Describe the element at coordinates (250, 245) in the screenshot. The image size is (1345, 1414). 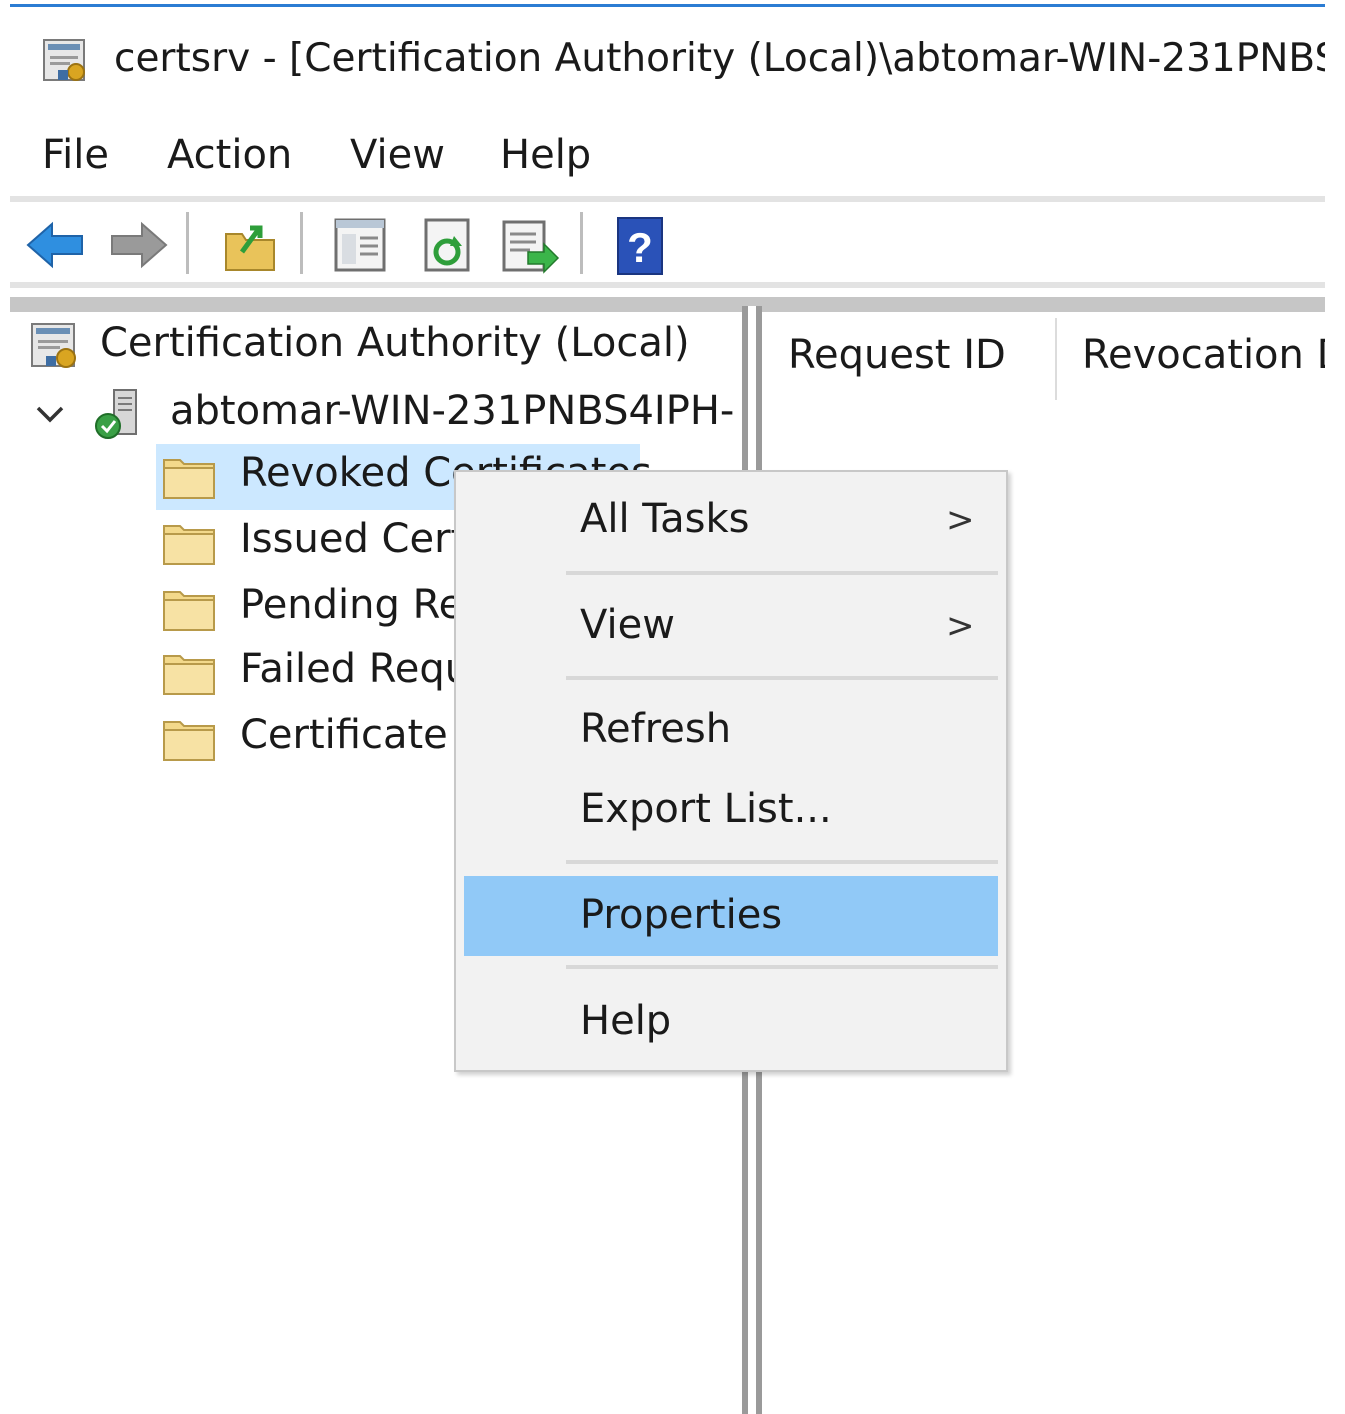
I see `up-folder-icon` at that location.